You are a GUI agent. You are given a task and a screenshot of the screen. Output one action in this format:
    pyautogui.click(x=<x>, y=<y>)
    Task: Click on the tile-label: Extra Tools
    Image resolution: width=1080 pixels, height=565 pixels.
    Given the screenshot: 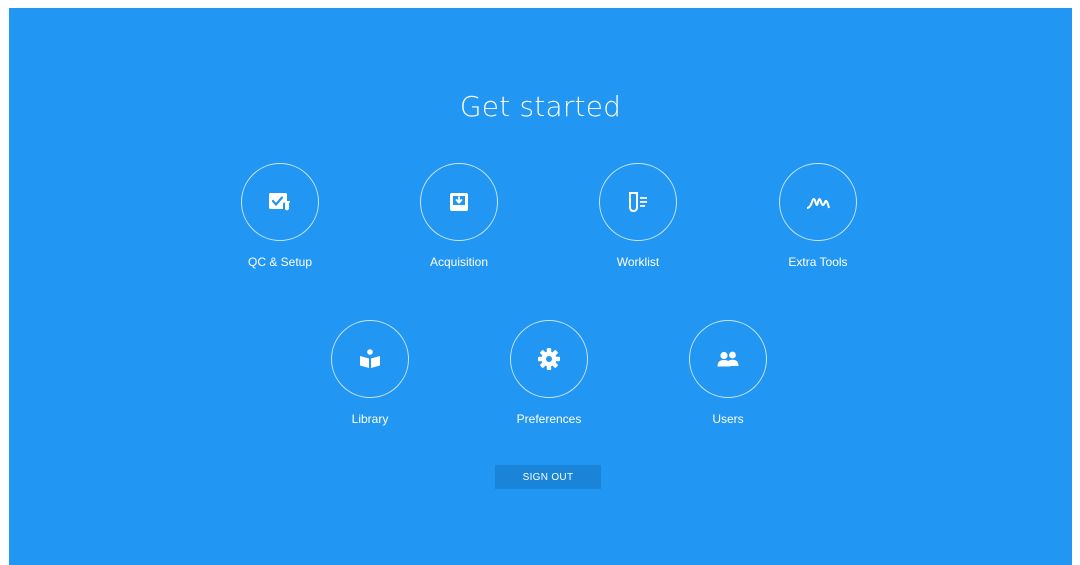 What is the action you would take?
    pyautogui.click(x=818, y=262)
    